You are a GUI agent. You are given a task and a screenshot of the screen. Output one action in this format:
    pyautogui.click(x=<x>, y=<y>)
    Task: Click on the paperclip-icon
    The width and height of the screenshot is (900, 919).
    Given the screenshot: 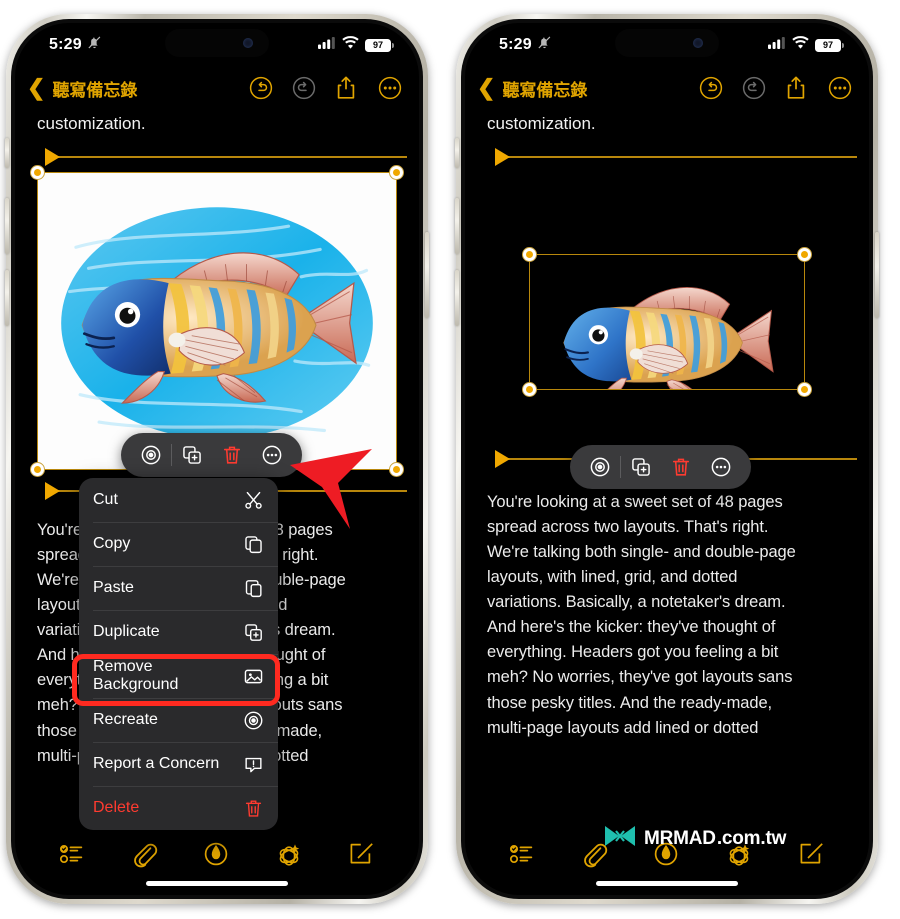 What is the action you would take?
    pyautogui.click(x=145, y=855)
    